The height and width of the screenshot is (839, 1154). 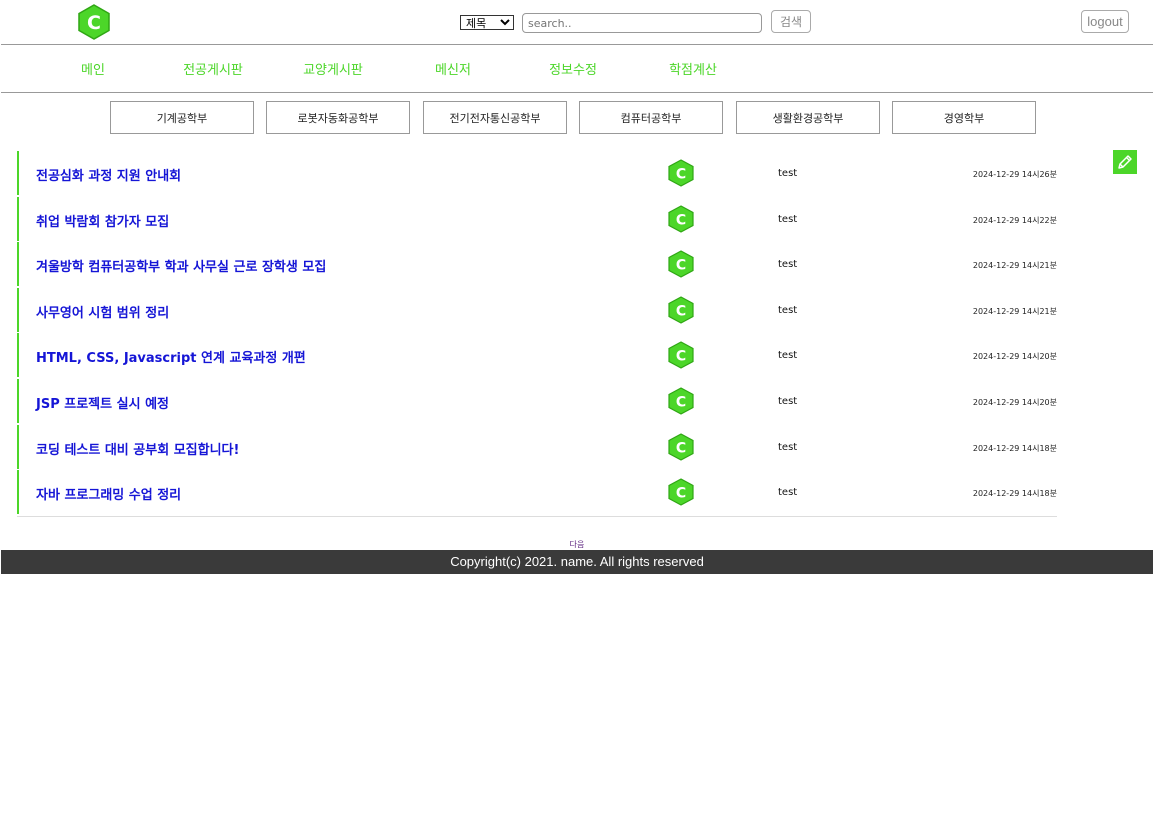 What do you see at coordinates (181, 265) in the screenshot?
I see `post-title-link: 겨울방학 컴퓨터공학부 학과 사무실 근로 장학생 모집` at bounding box center [181, 265].